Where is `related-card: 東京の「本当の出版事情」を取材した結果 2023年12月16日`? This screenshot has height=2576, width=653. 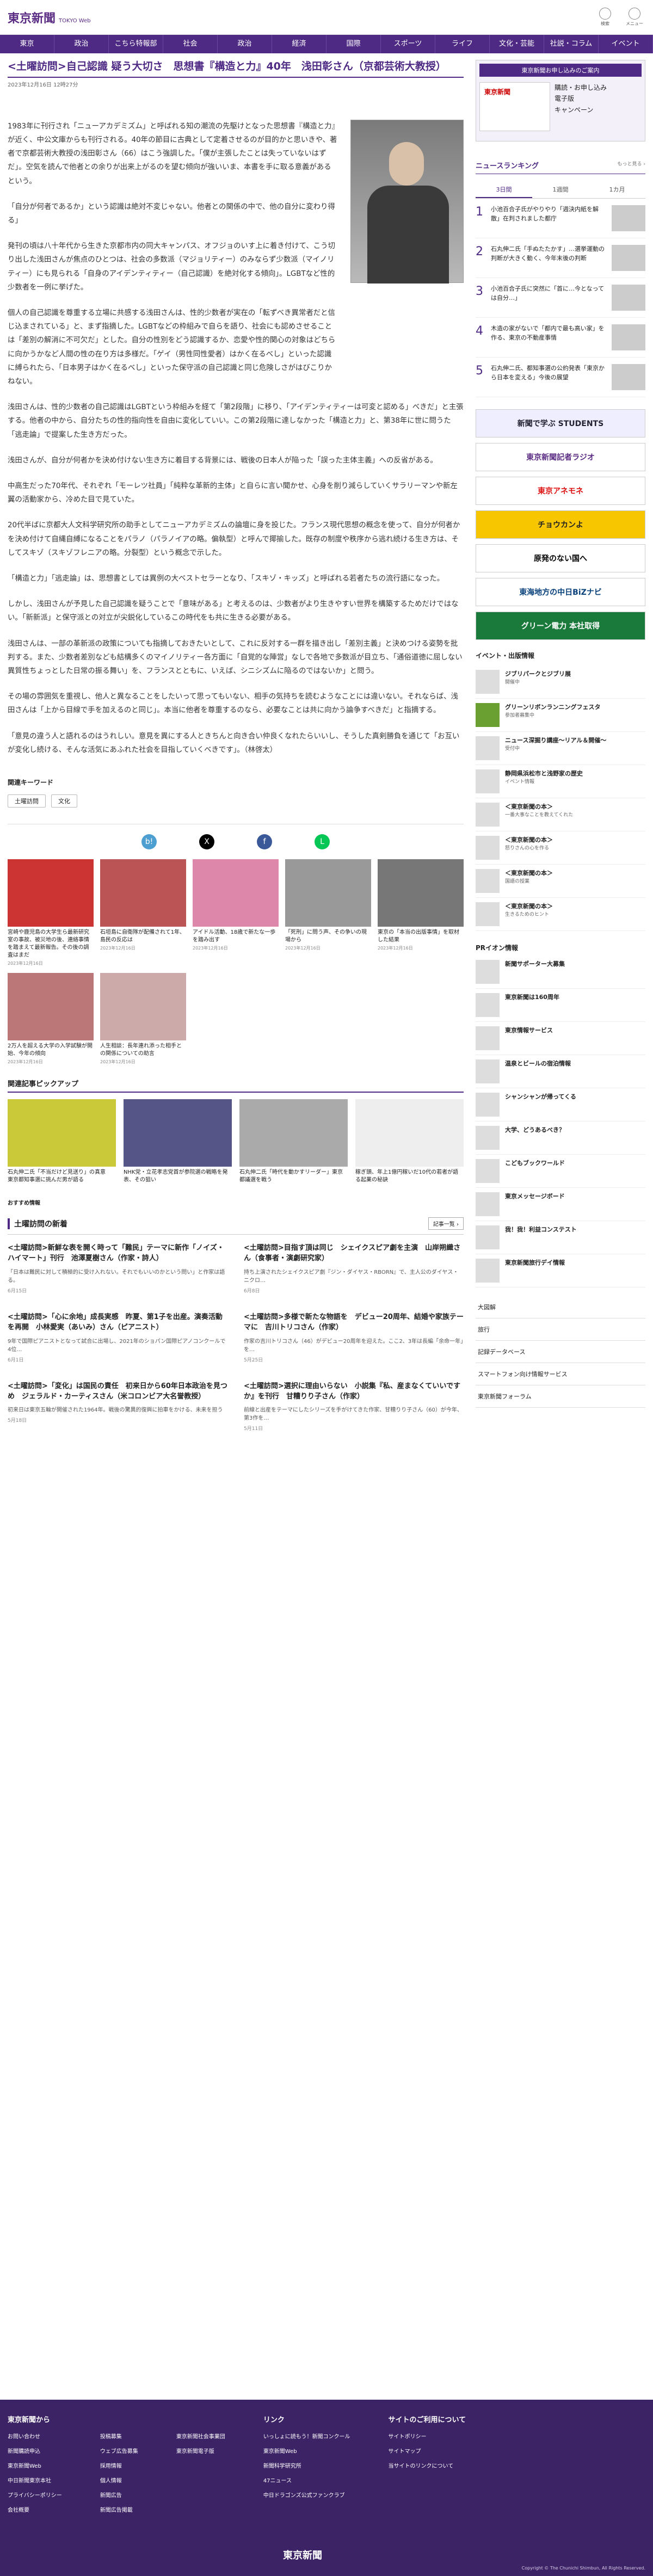
related-card: 東京の「本当の出版事情」を取材した結果 2023年12月16日 is located at coordinates (421, 913).